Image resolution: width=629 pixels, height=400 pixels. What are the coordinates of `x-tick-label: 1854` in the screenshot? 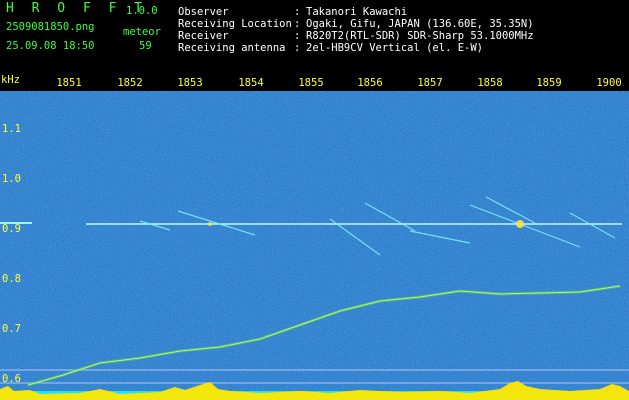 It's located at (251, 83).